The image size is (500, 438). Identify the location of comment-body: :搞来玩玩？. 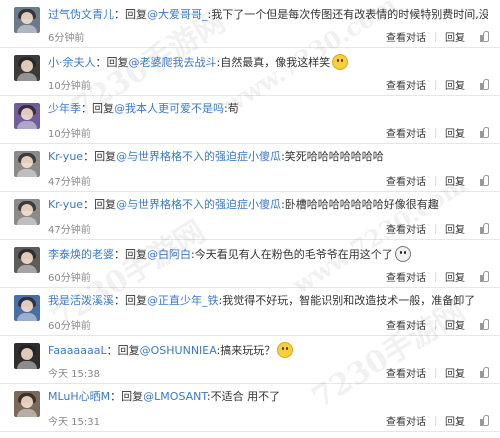
(246, 350).